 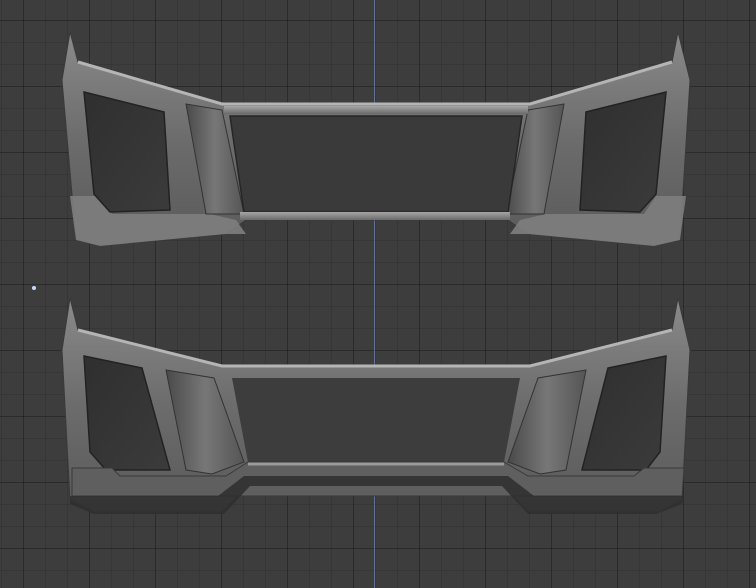 I want to click on bumper-top-lower-bar, so click(x=375, y=216).